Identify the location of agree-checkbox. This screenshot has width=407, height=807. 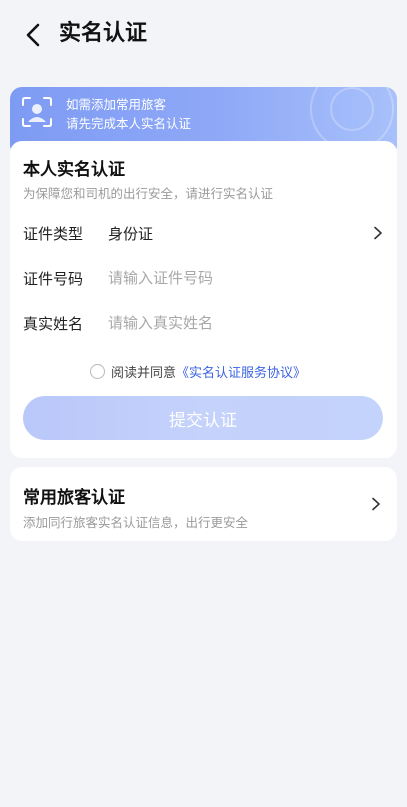
(97, 371).